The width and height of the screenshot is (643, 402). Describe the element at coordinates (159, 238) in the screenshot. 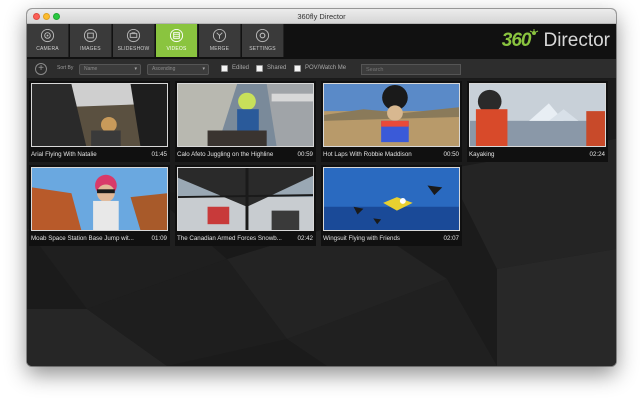

I see `video-duration: 01:09` at that location.